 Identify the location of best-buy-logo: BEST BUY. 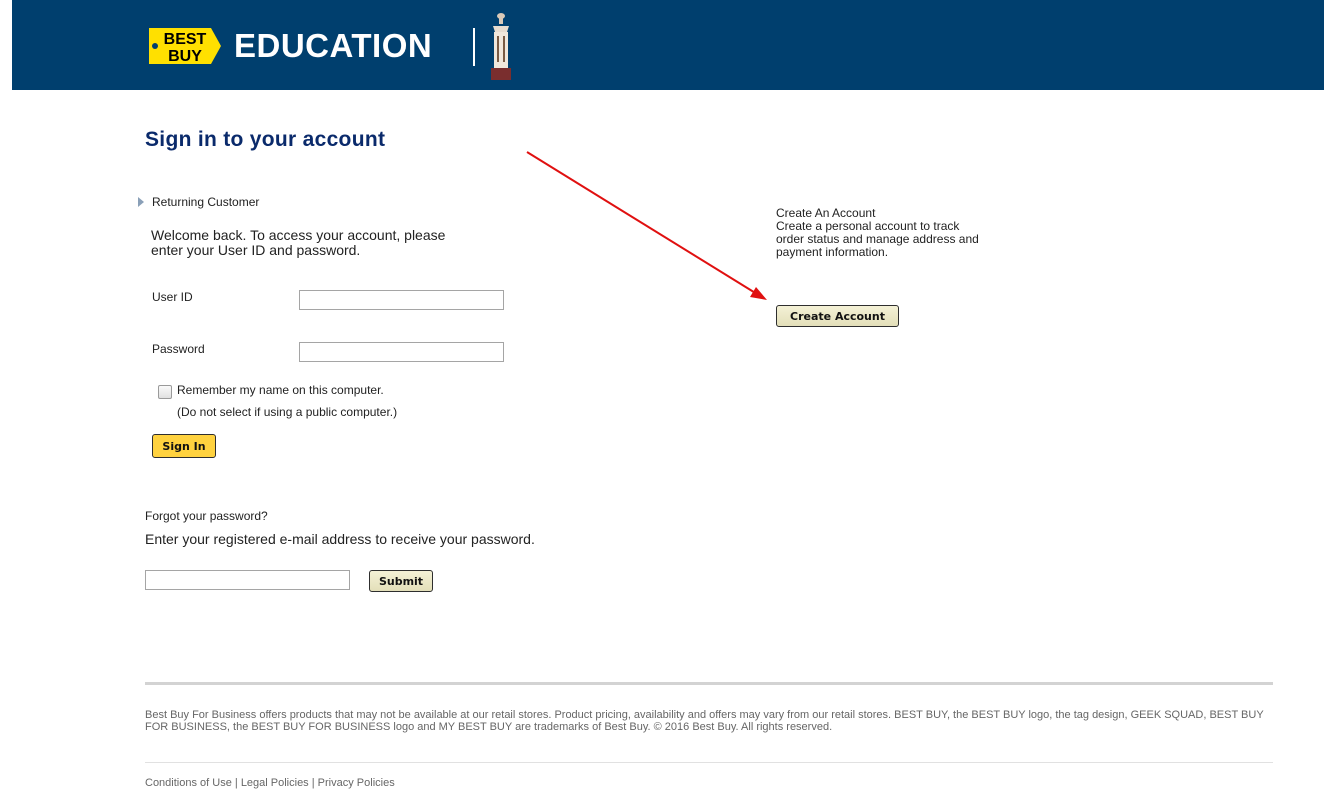
(184, 46).